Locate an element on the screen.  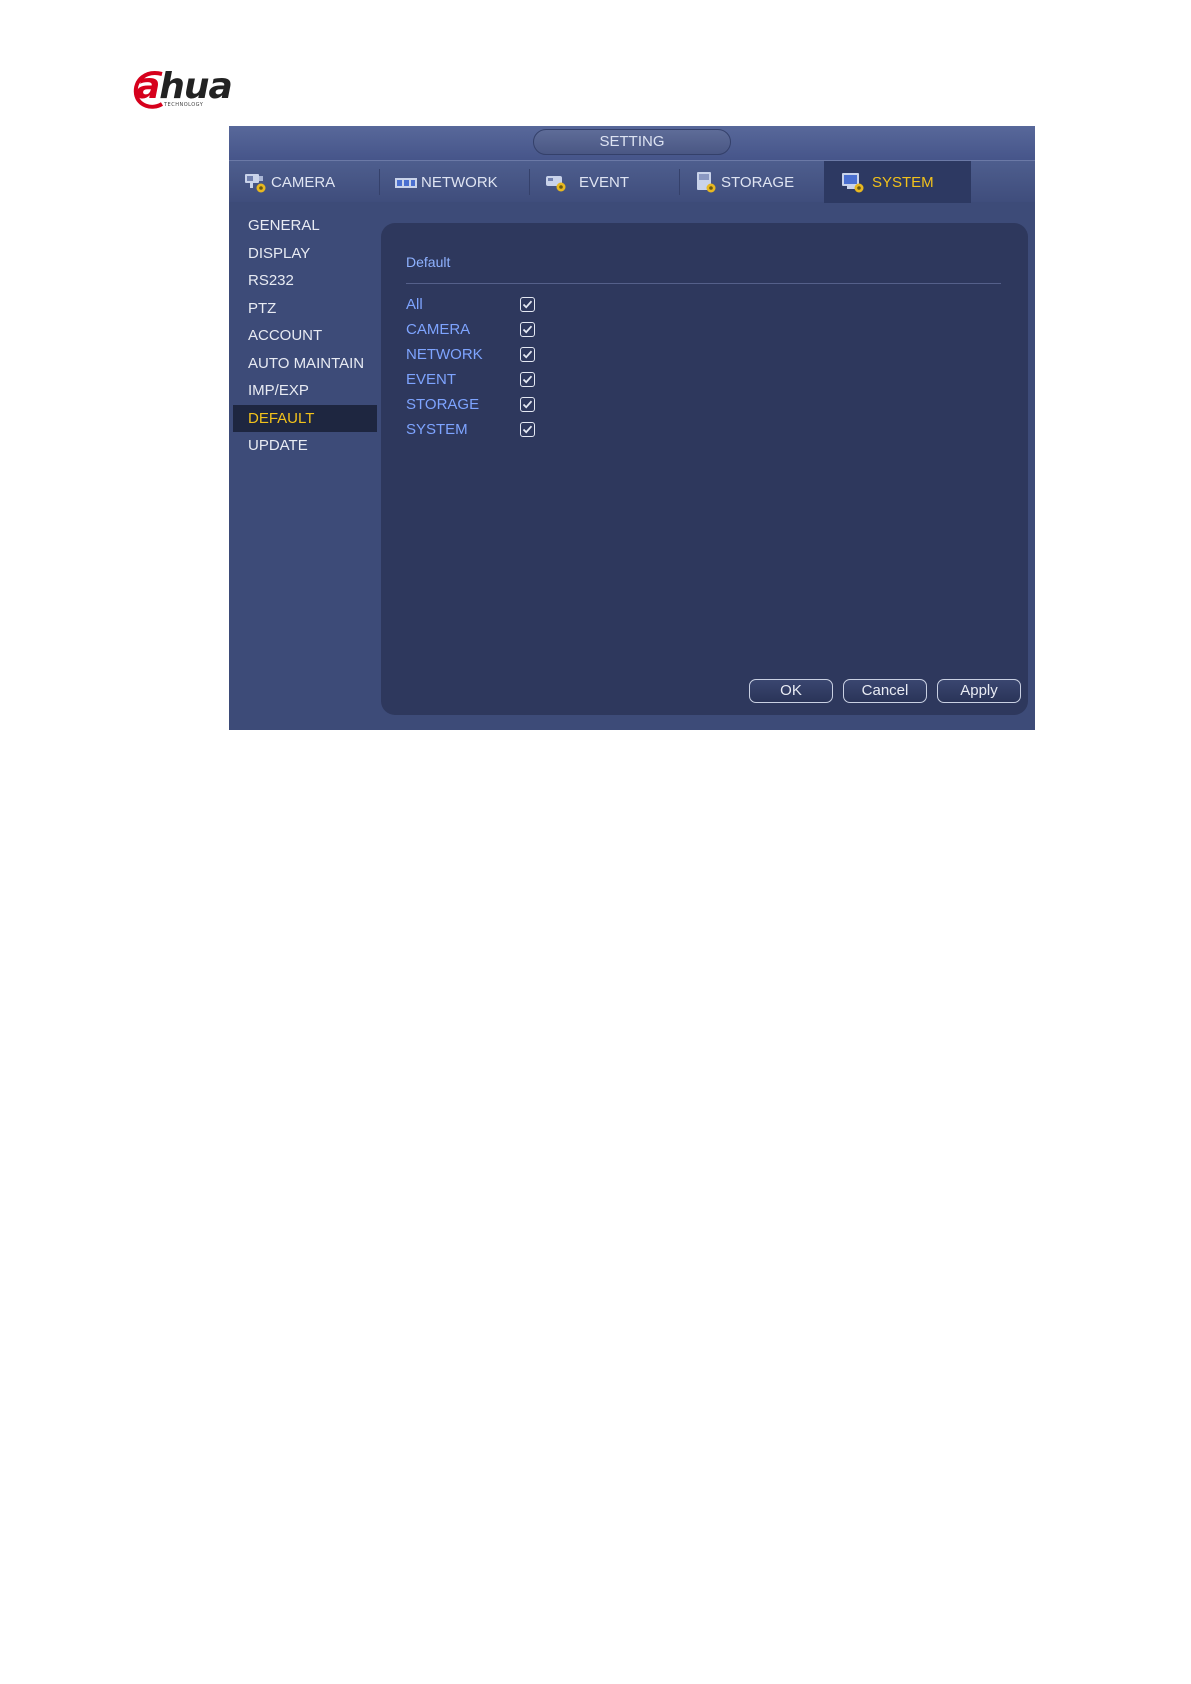
window-title: SETTING is located at coordinates (632, 142).